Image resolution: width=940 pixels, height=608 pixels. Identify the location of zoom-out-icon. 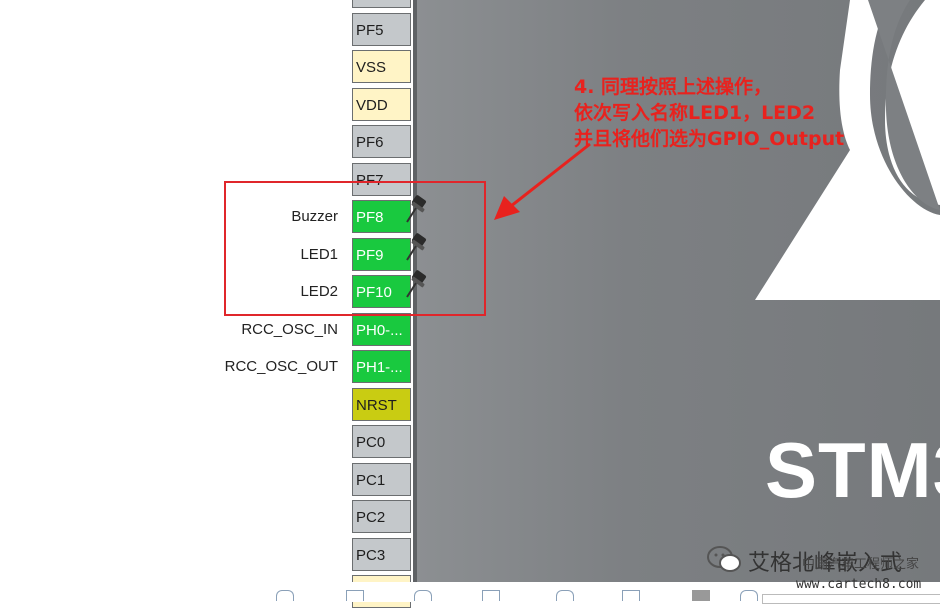
(423, 595).